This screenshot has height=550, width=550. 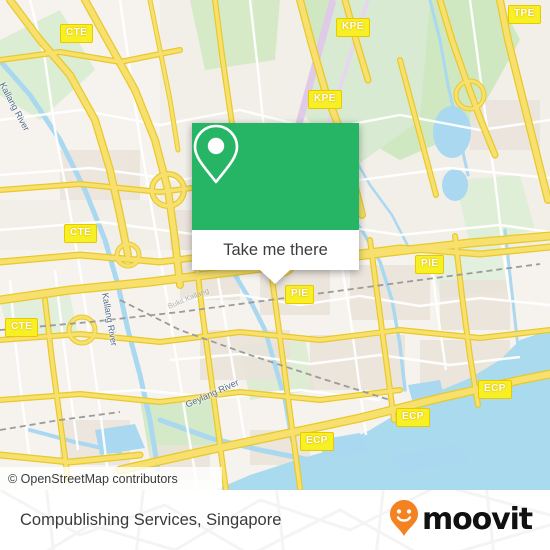 What do you see at coordinates (404, 520) in the screenshot?
I see `moovit-smiley-pin-icon` at bounding box center [404, 520].